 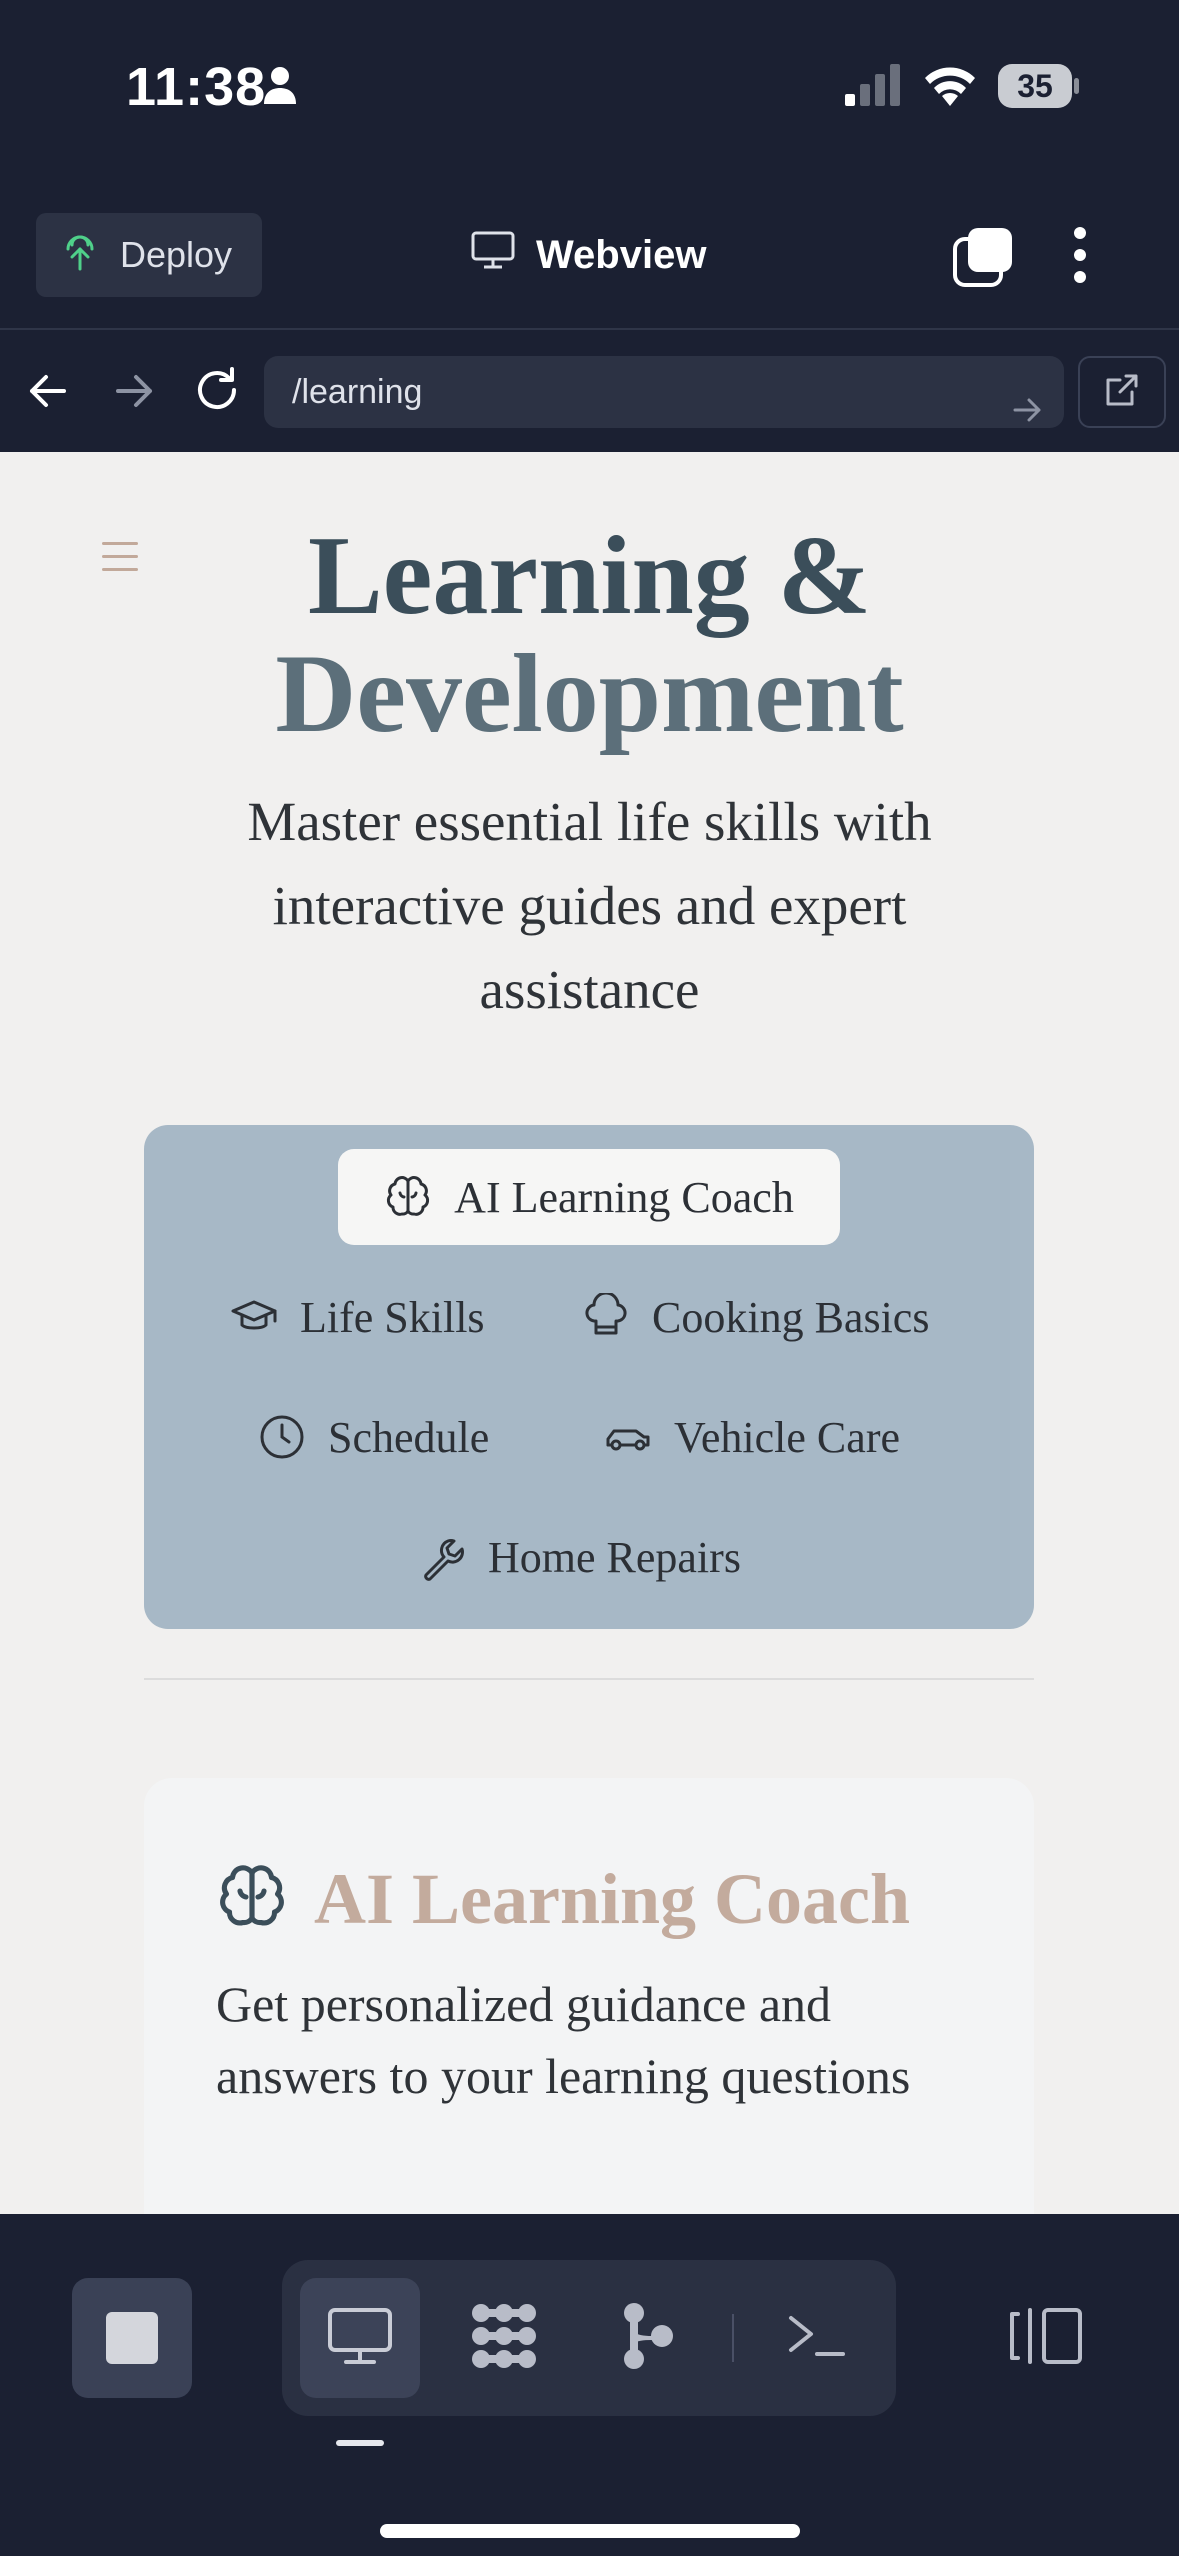 I want to click on tab-schedule: Schedule, so click(x=373, y=1437).